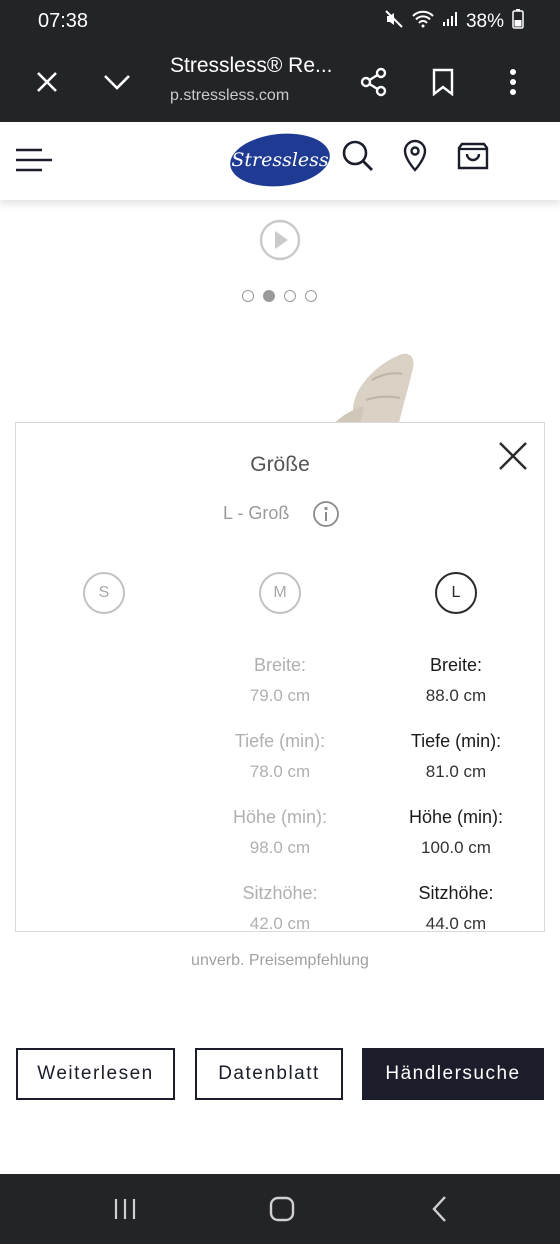 The image size is (560, 1244). Describe the element at coordinates (280, 847) in the screenshot. I see `height-value: 98.0 cm` at that location.